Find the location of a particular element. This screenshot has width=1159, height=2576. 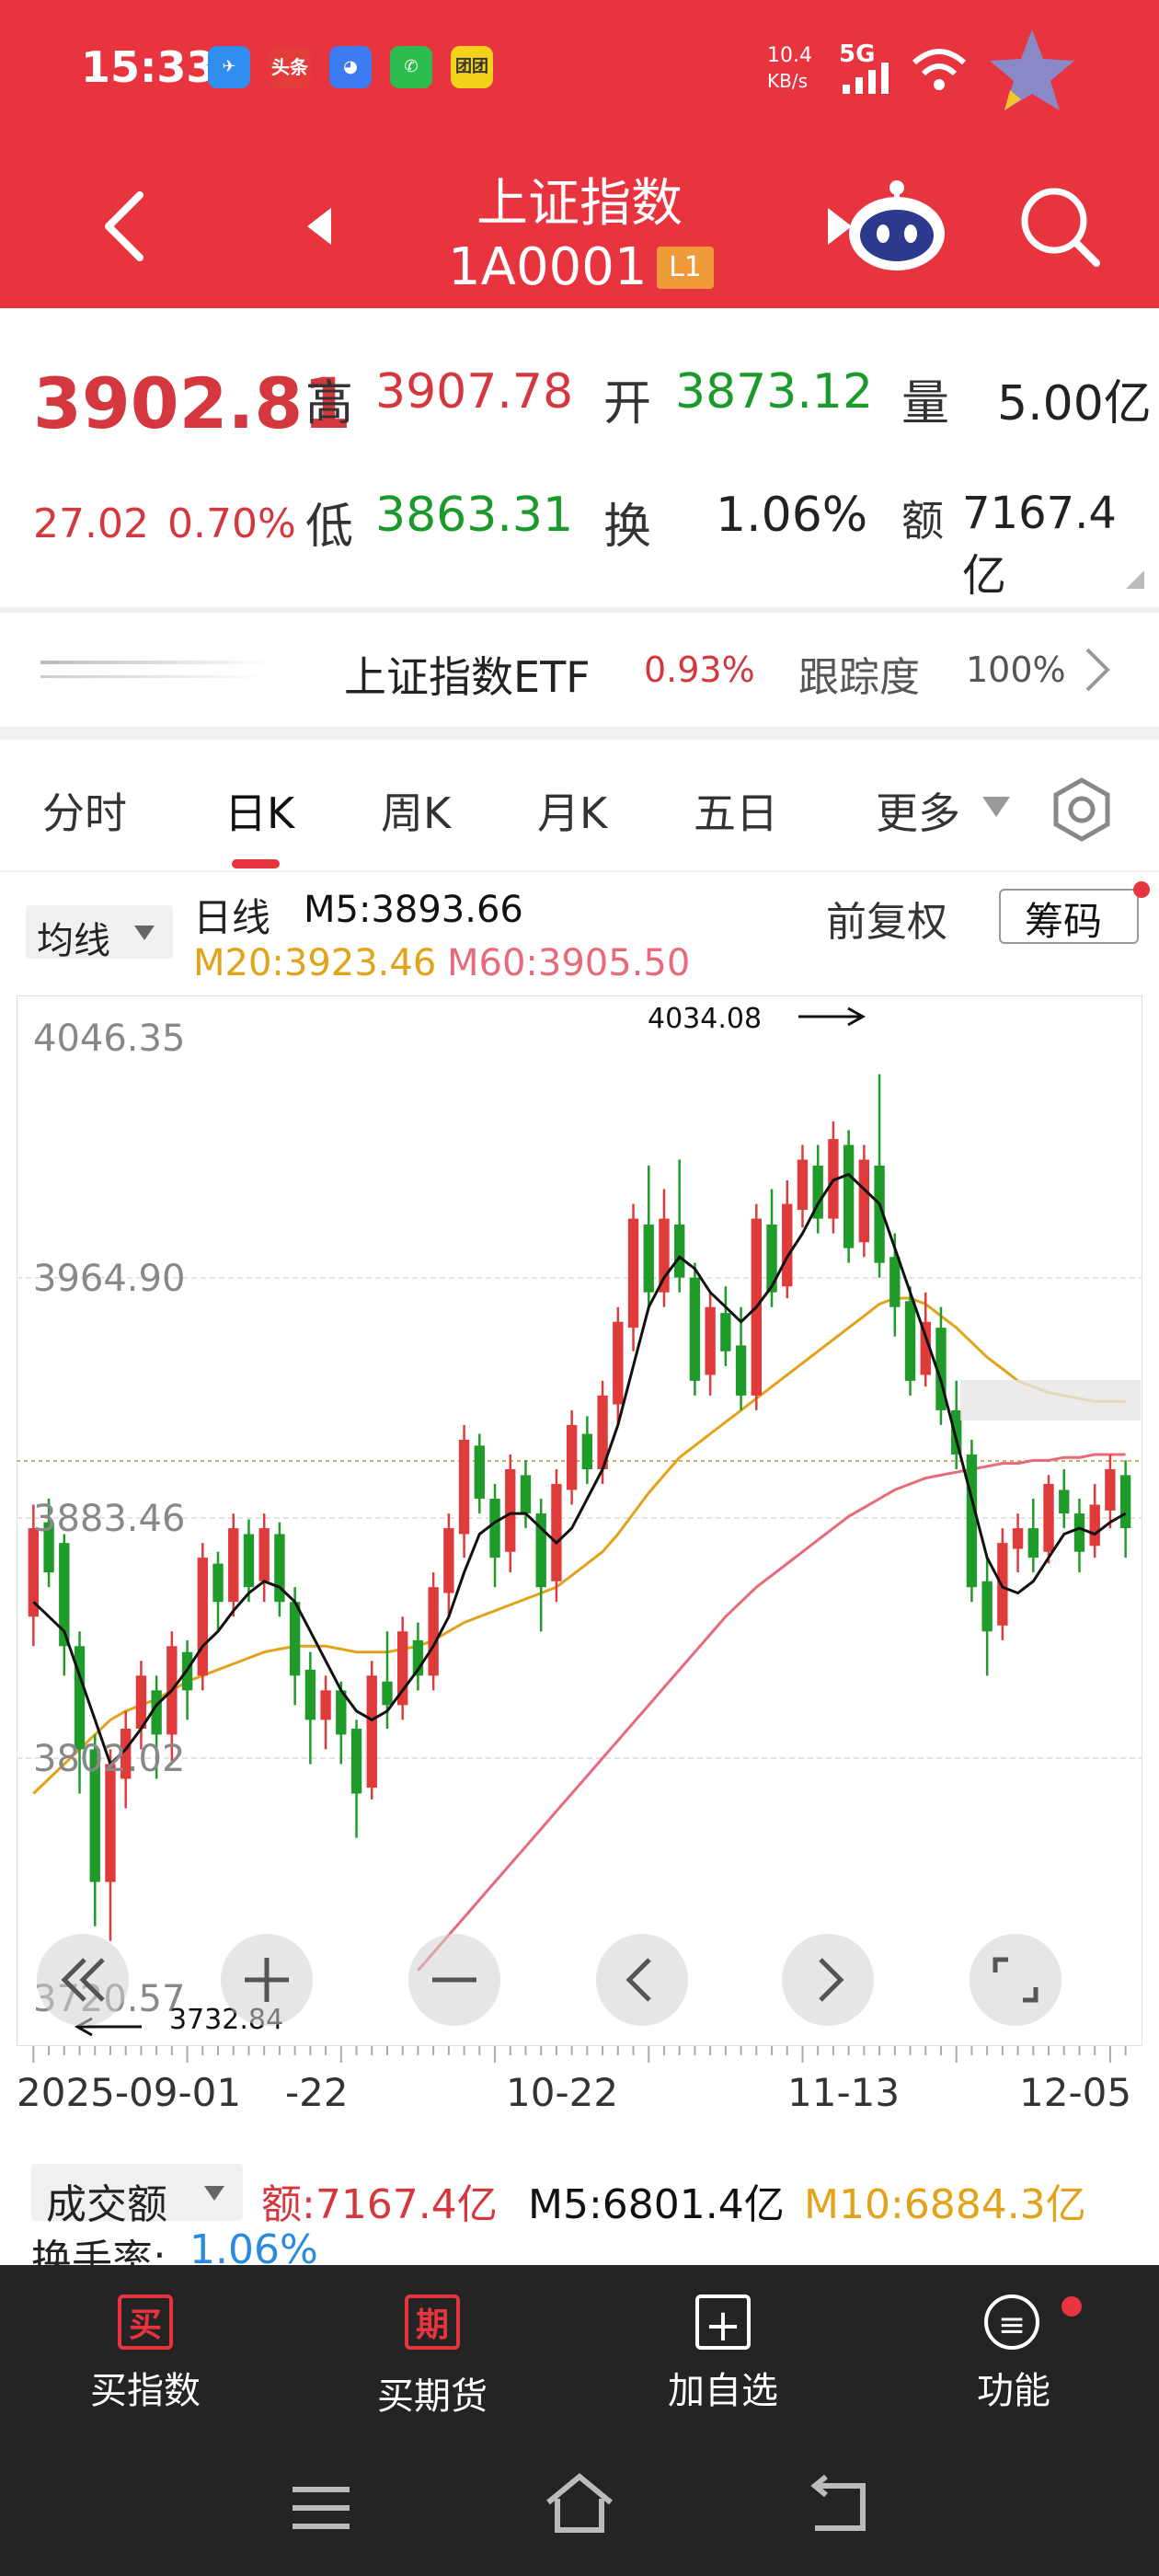

feishu-app-icon: ✈ is located at coordinates (229, 67).